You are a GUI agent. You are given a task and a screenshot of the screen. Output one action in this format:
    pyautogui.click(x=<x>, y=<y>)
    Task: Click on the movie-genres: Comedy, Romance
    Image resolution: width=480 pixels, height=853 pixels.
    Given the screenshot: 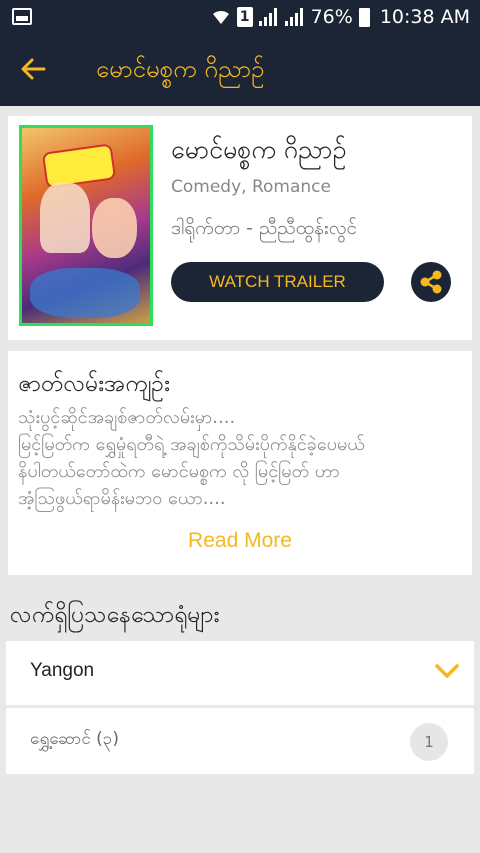 What is the action you would take?
    pyautogui.click(x=251, y=187)
    